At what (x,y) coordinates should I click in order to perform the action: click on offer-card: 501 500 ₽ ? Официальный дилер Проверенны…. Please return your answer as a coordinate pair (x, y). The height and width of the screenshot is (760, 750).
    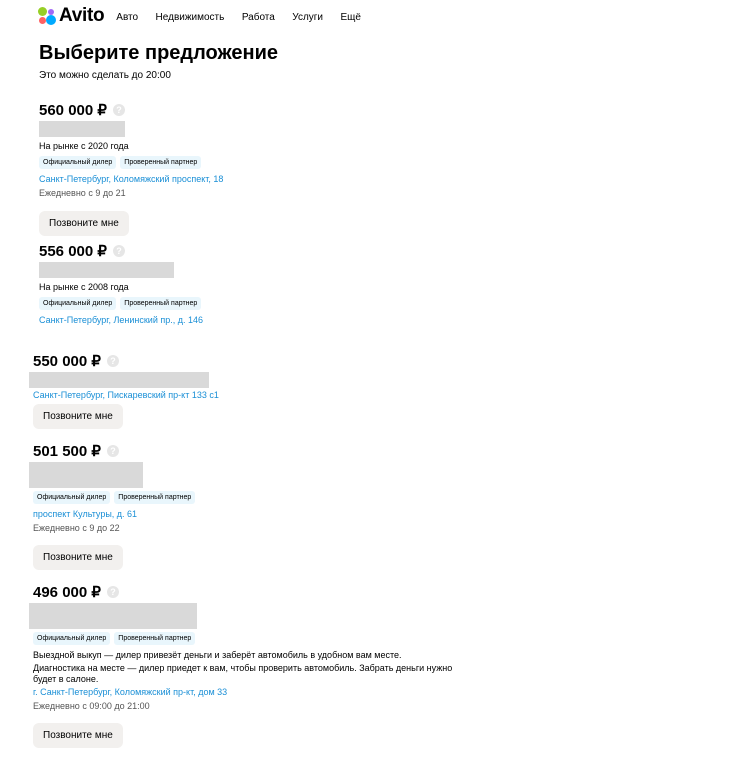
    Looking at the image, I should click on (114, 506).